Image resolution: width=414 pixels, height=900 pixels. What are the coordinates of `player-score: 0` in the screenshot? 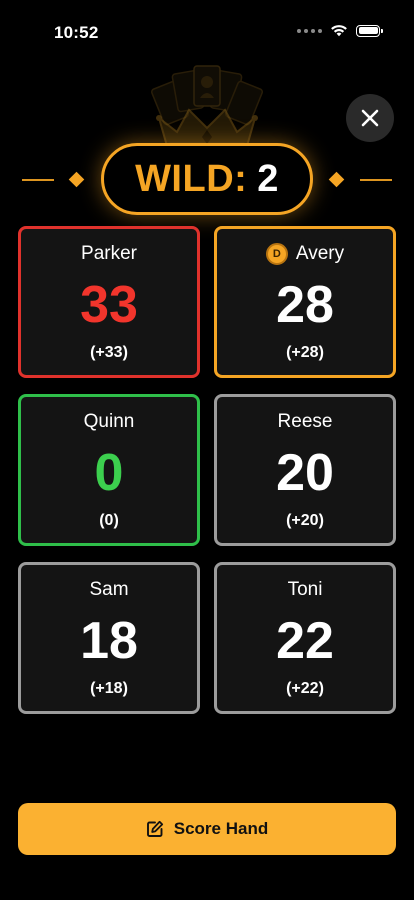 It's located at (109, 473).